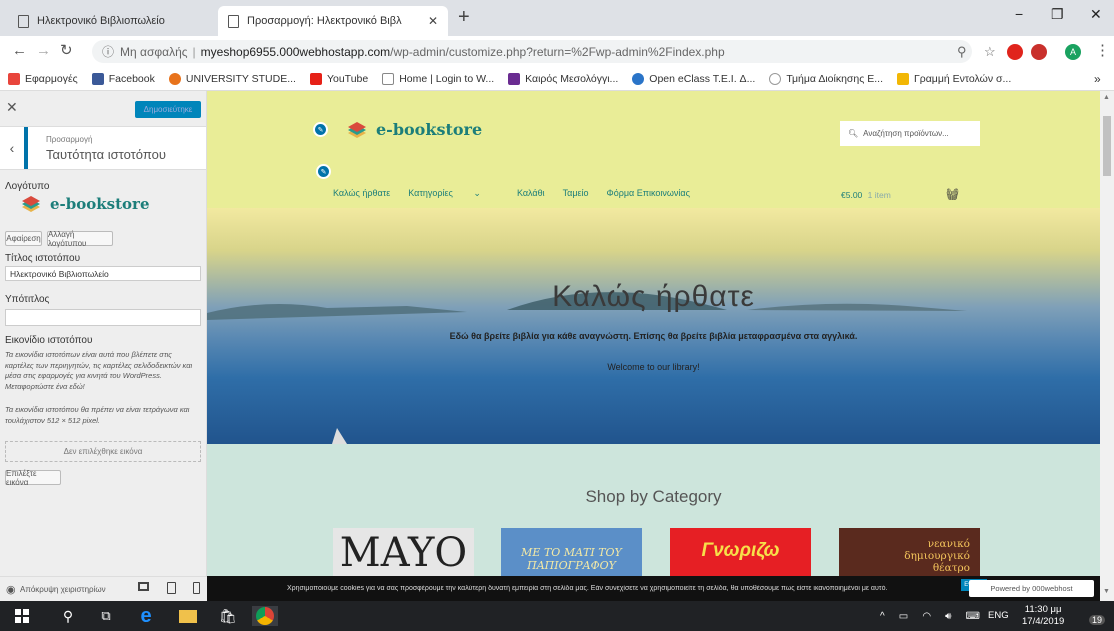  I want to click on maximize-button: ❐, so click(1057, 14).